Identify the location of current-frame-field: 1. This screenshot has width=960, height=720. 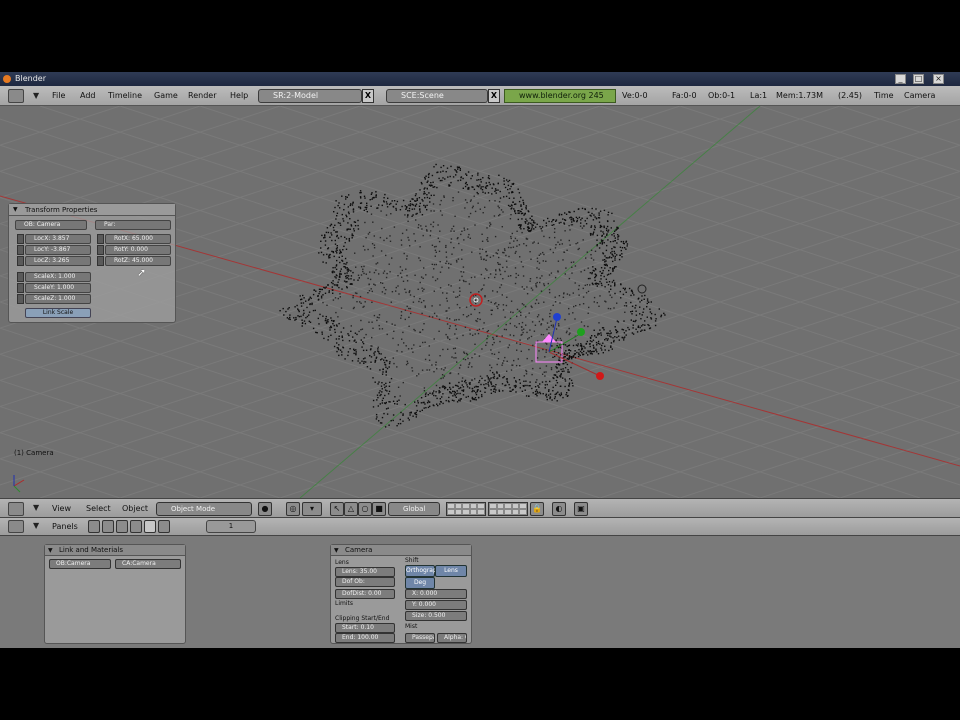
(231, 526).